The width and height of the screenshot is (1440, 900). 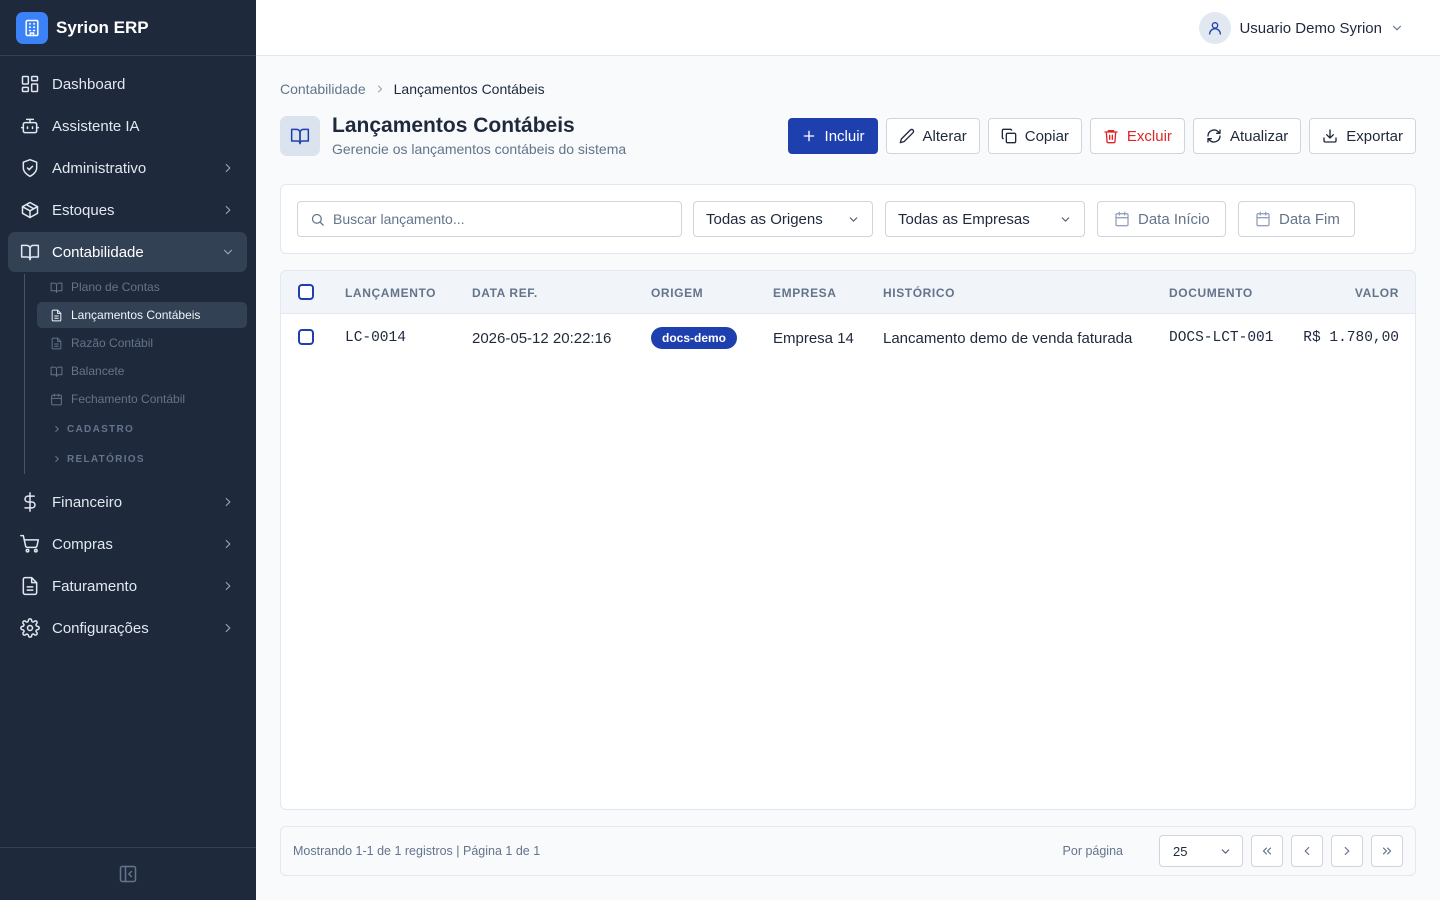 I want to click on edit-button: Alterar, so click(x=932, y=136).